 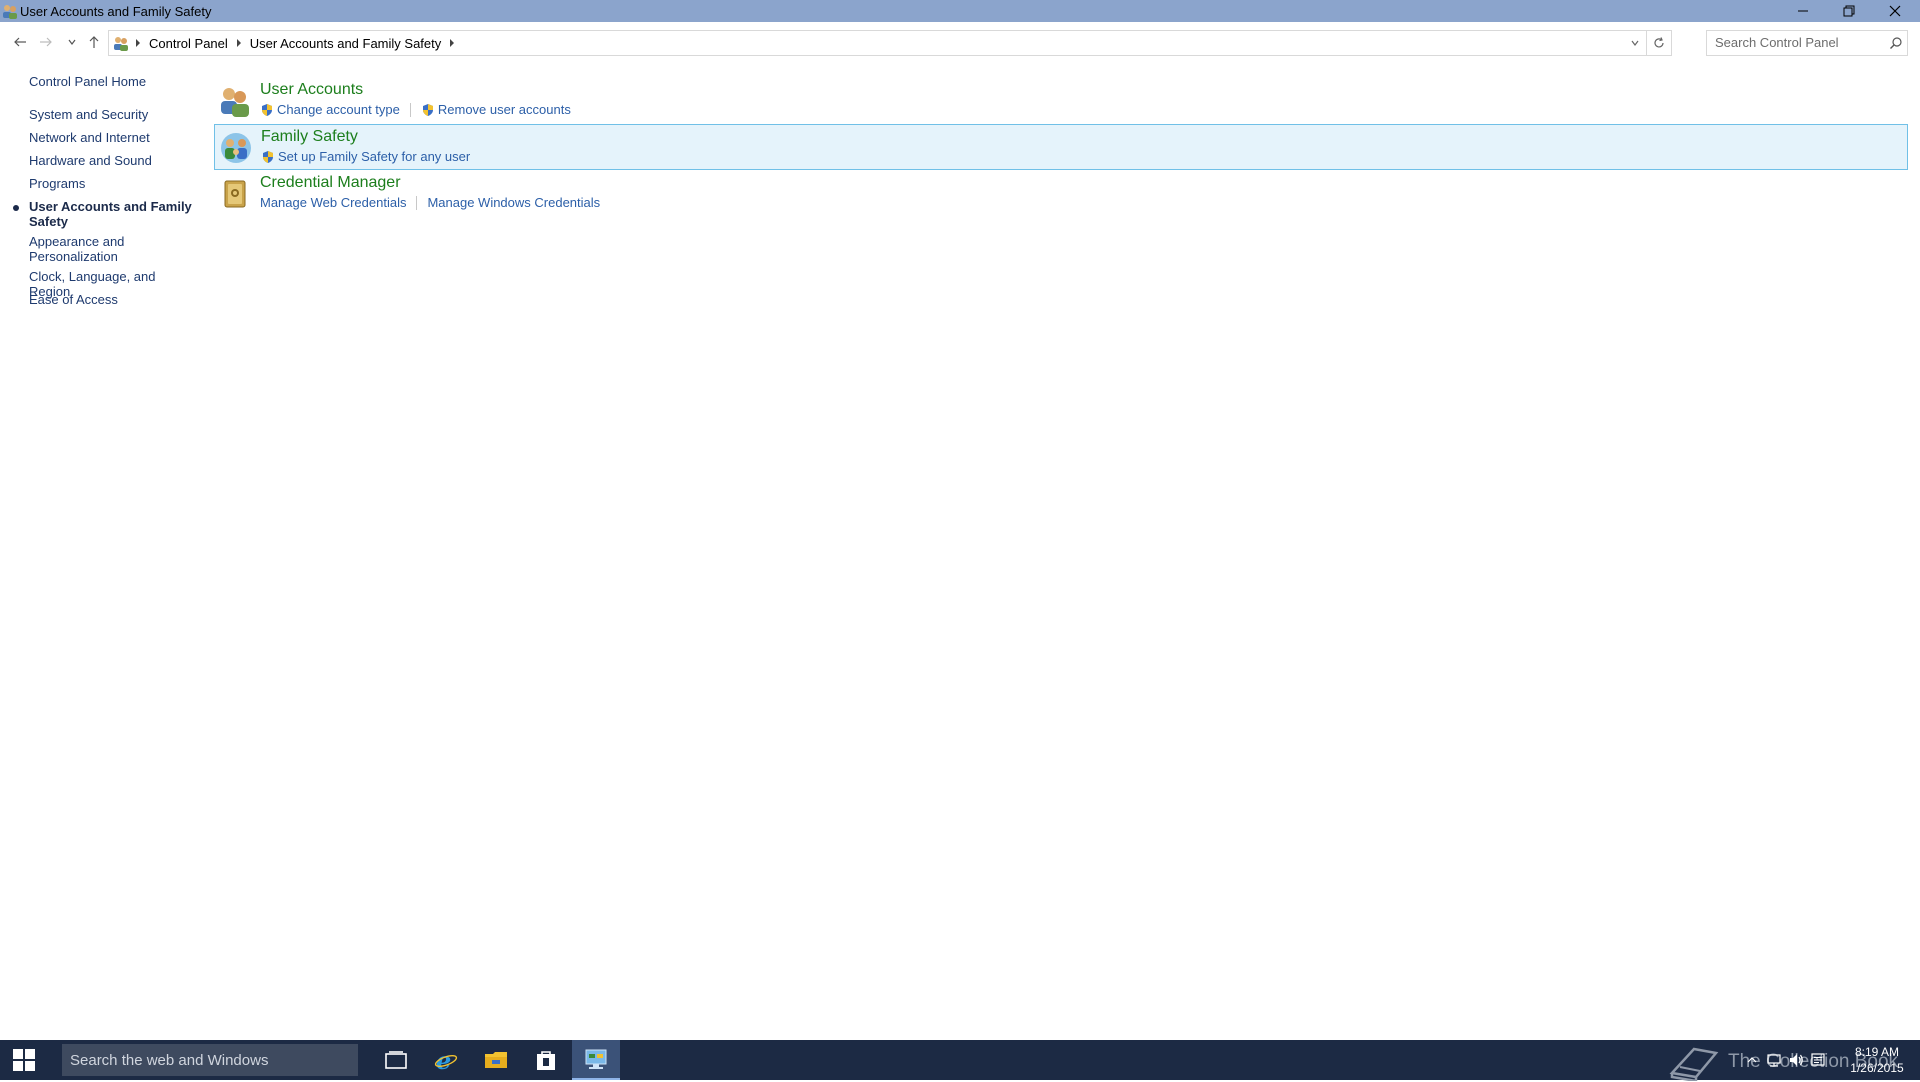 I want to click on volume-button, so click(x=1796, y=1060).